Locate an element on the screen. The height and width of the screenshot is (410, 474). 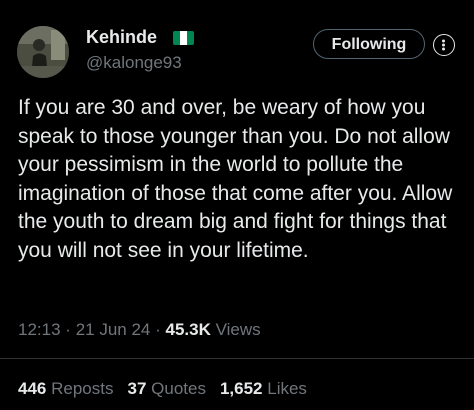
likes-label: Likes is located at coordinates (287, 388).